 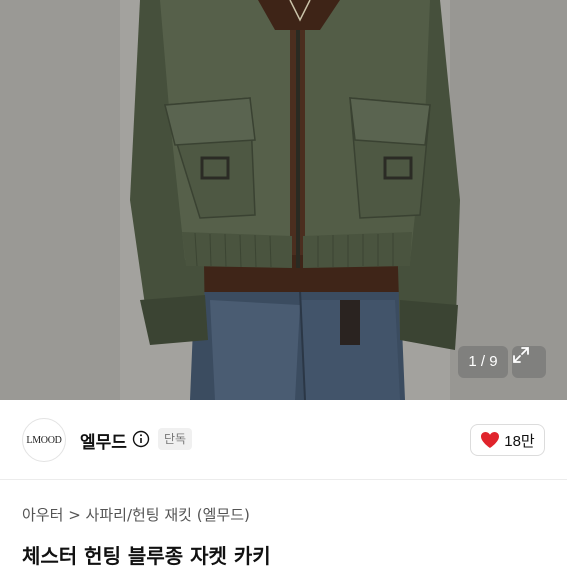 I want to click on seller-row: LMOOD 엘무드 단독 18만, so click(x=283, y=440).